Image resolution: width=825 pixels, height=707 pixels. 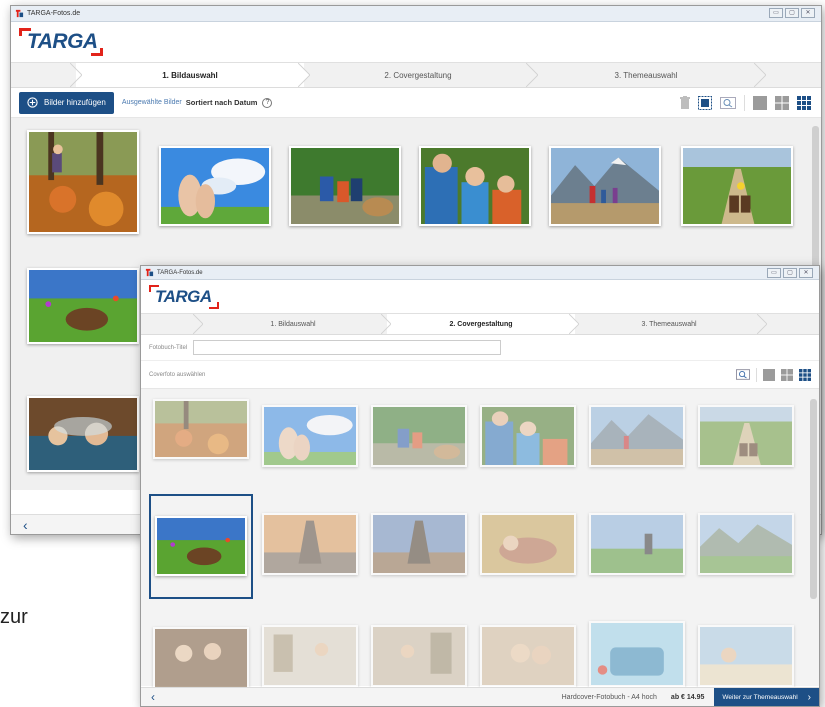 I want to click on front-titlebar: TARGA-Fotos.de ▭ ▢ ✕, so click(x=480, y=273).